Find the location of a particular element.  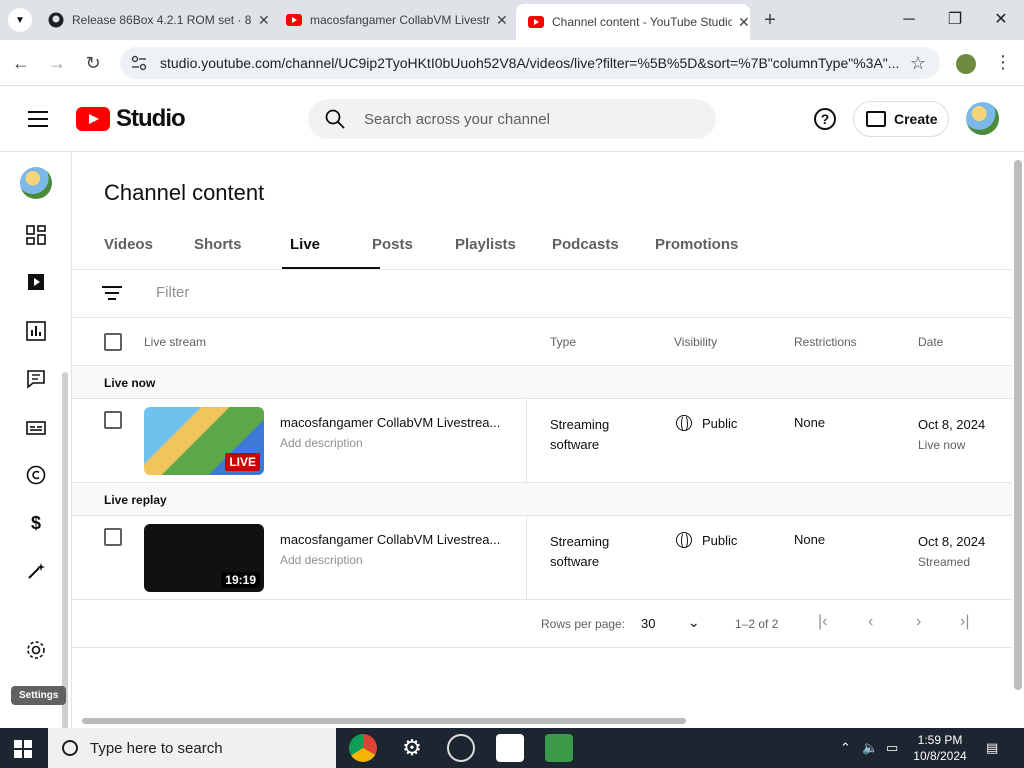

horizontal-scrollbar is located at coordinates (384, 721).